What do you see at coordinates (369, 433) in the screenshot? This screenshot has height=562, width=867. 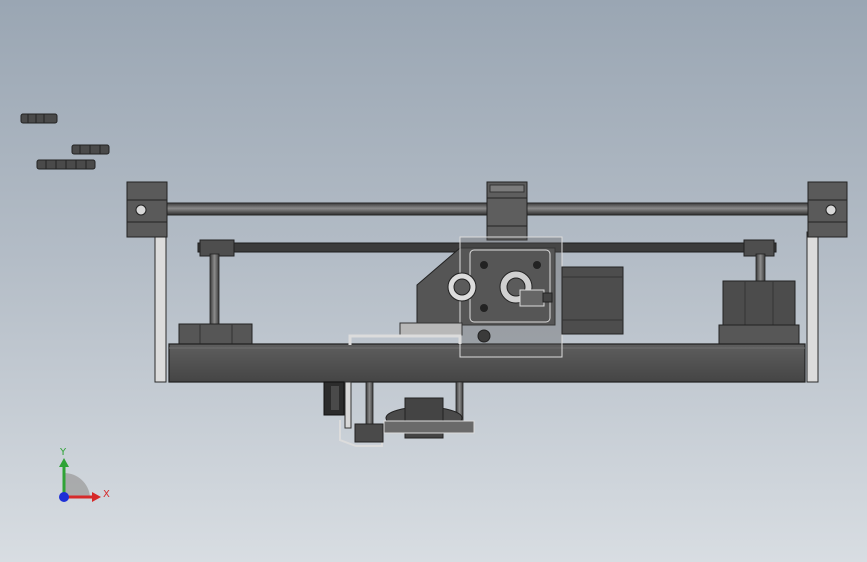 I see `bottom-gear-small` at bounding box center [369, 433].